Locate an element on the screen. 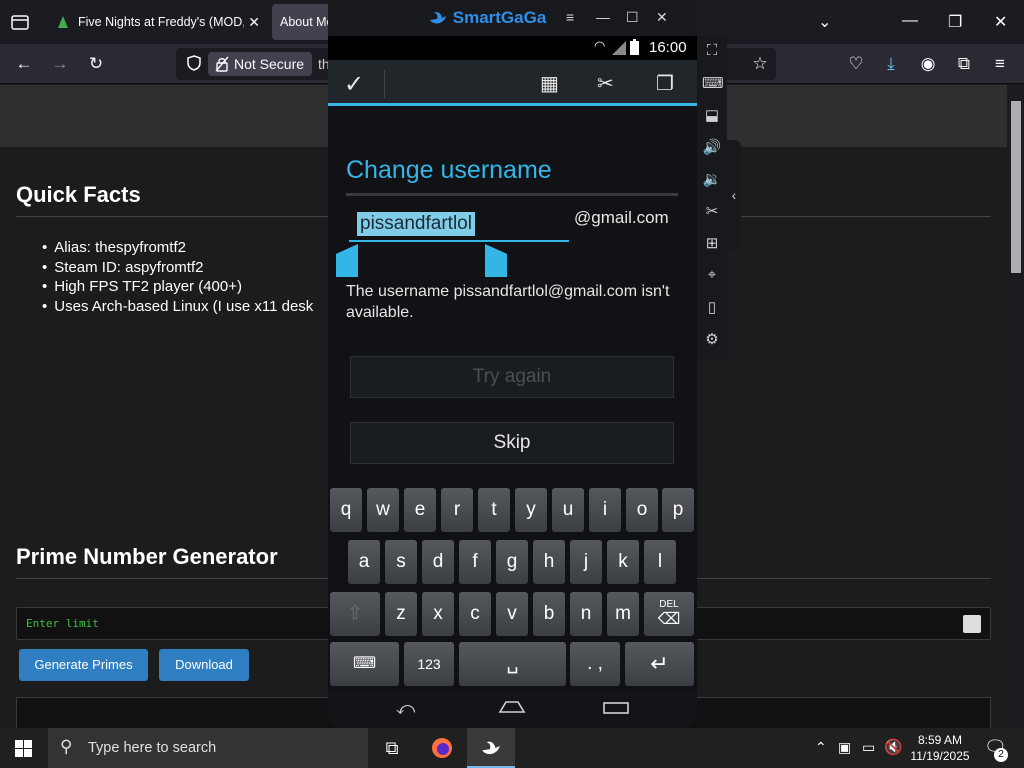 This screenshot has width=1024, height=768. tab-favicon-icon is located at coordinates (63, 22).